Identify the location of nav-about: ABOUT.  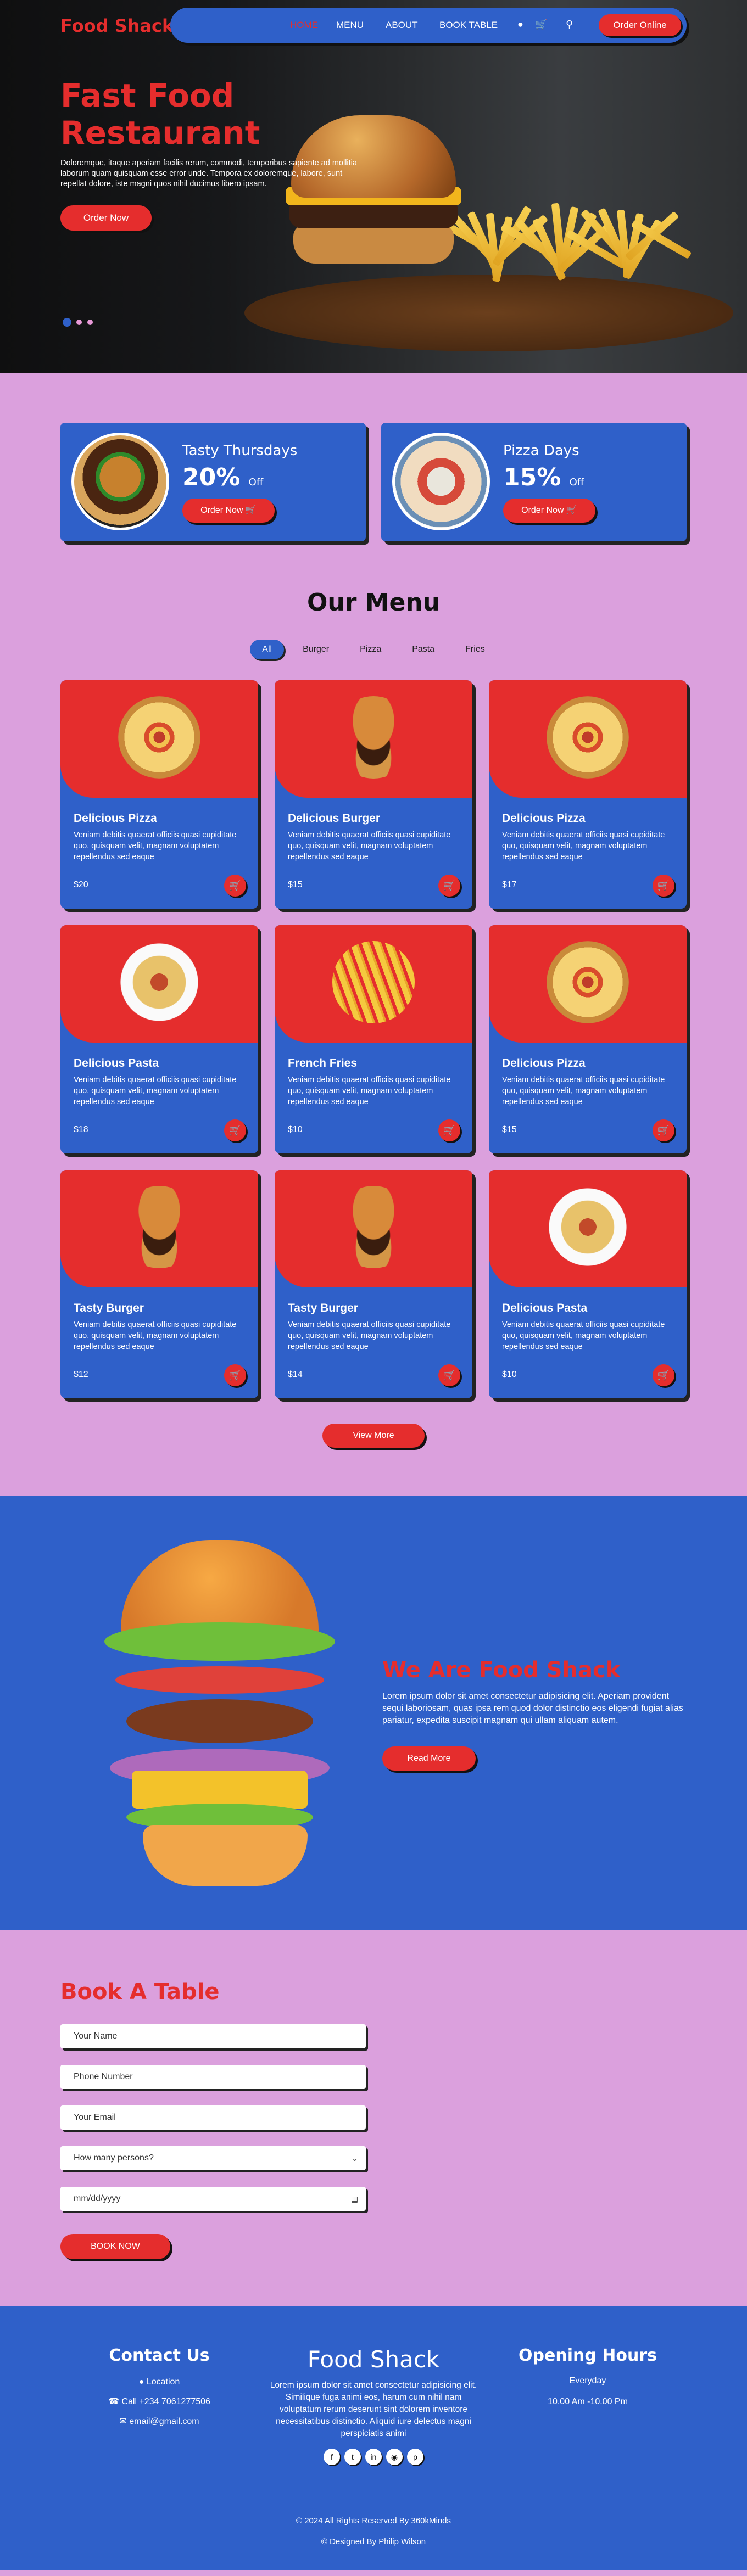
(402, 25).